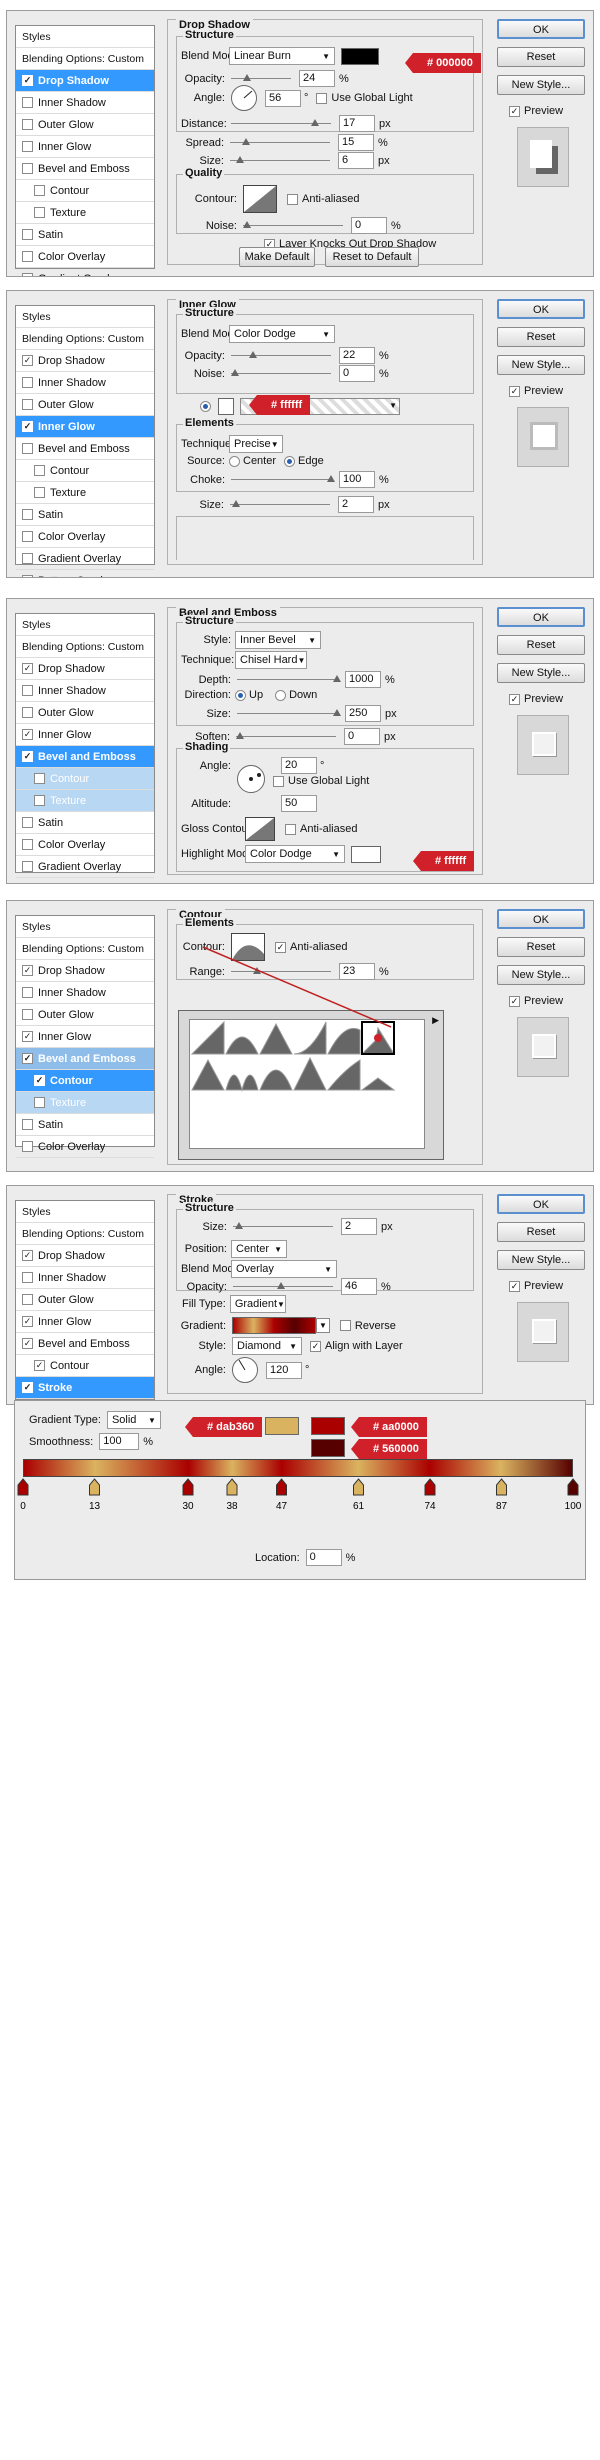  Describe the element at coordinates (119, 1441) in the screenshot. I see `smoothness-input: 100` at that location.